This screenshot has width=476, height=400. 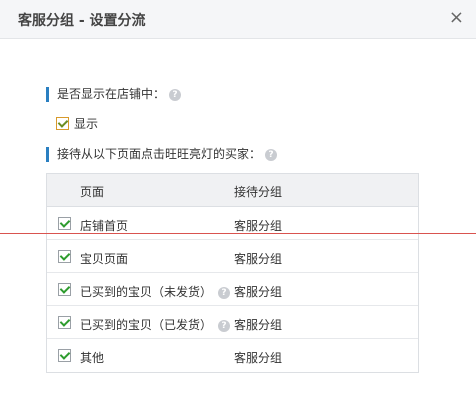 I want to click on receive-section-label: 接待从以下页面点击旺旺亮灯的买家：?, so click(x=162, y=154).